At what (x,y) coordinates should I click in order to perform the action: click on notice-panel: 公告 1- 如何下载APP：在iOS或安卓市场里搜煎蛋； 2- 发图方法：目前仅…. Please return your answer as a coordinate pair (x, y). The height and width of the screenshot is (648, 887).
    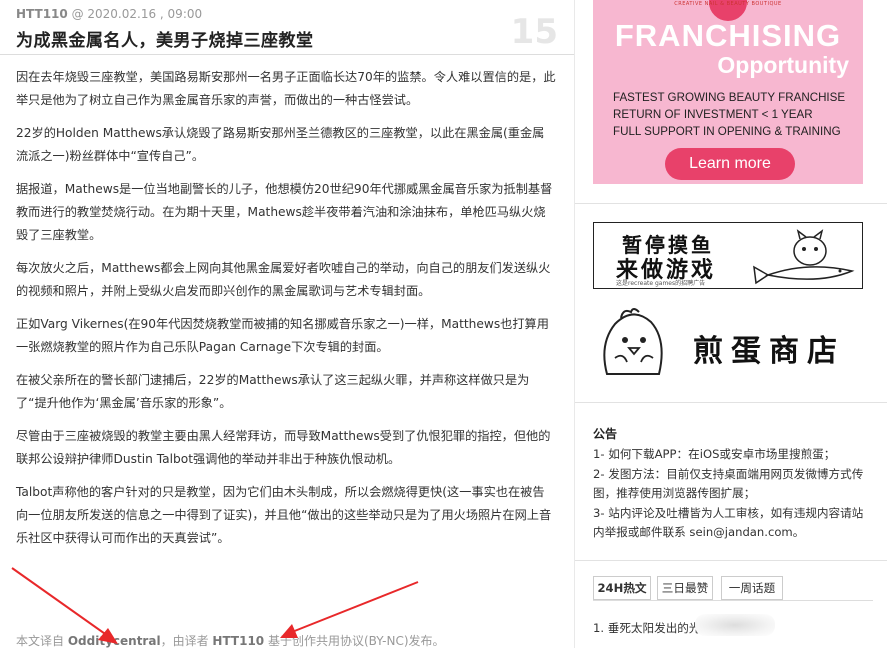
    Looking at the image, I should click on (733, 484).